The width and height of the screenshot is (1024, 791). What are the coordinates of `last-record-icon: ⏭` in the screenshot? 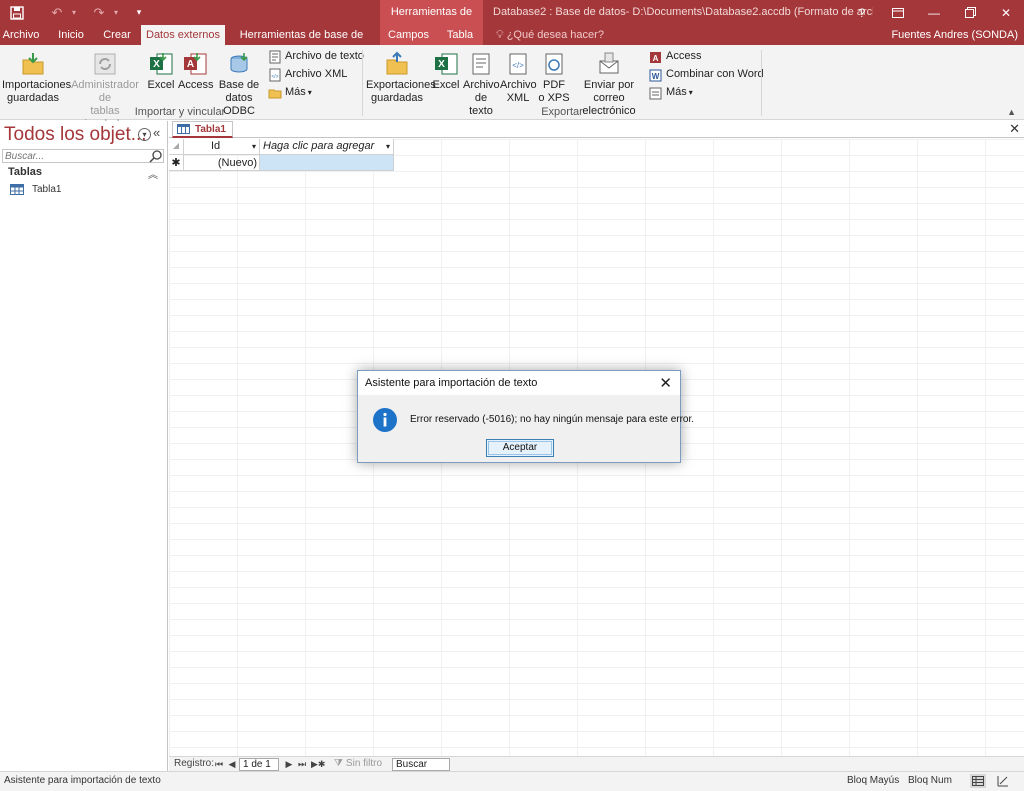 It's located at (302, 764).